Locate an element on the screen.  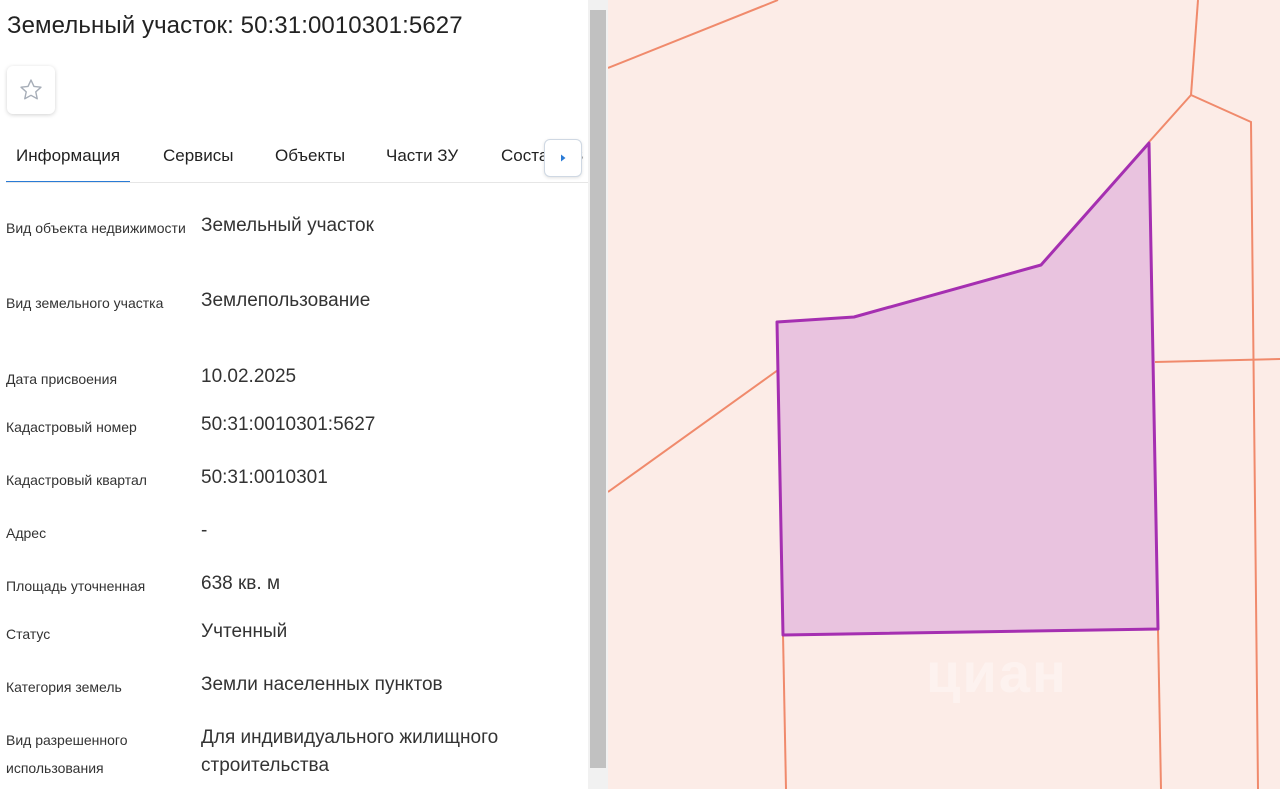
info-value: Землепользование is located at coordinates (286, 300).